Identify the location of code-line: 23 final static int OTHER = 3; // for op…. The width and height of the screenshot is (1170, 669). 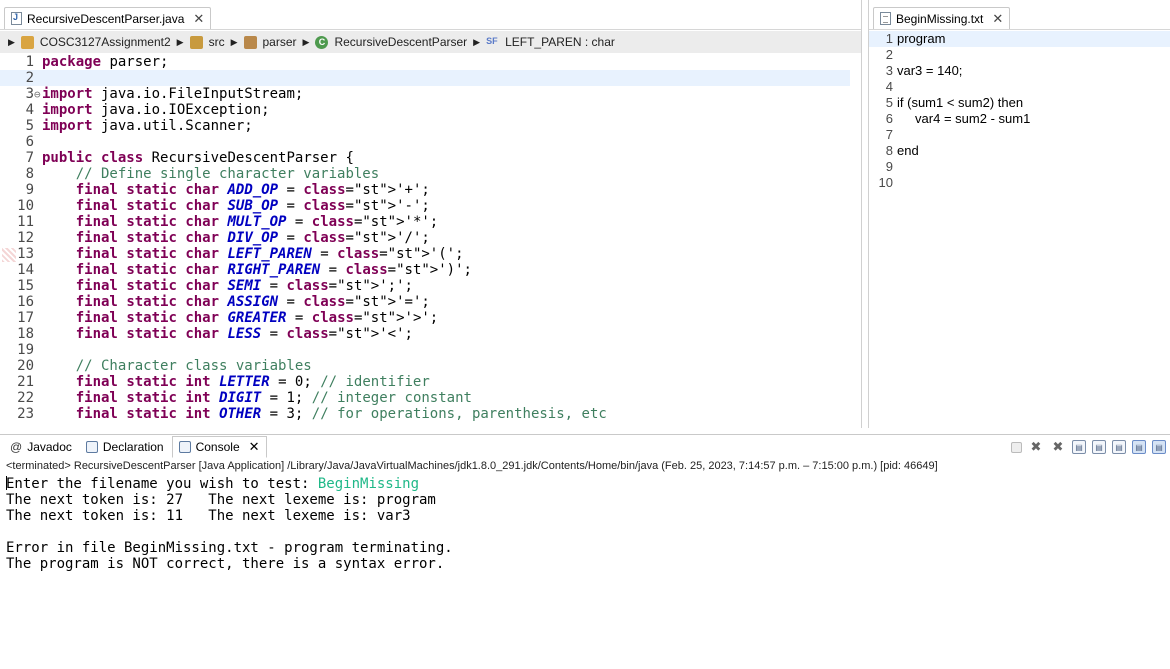
(425, 414).